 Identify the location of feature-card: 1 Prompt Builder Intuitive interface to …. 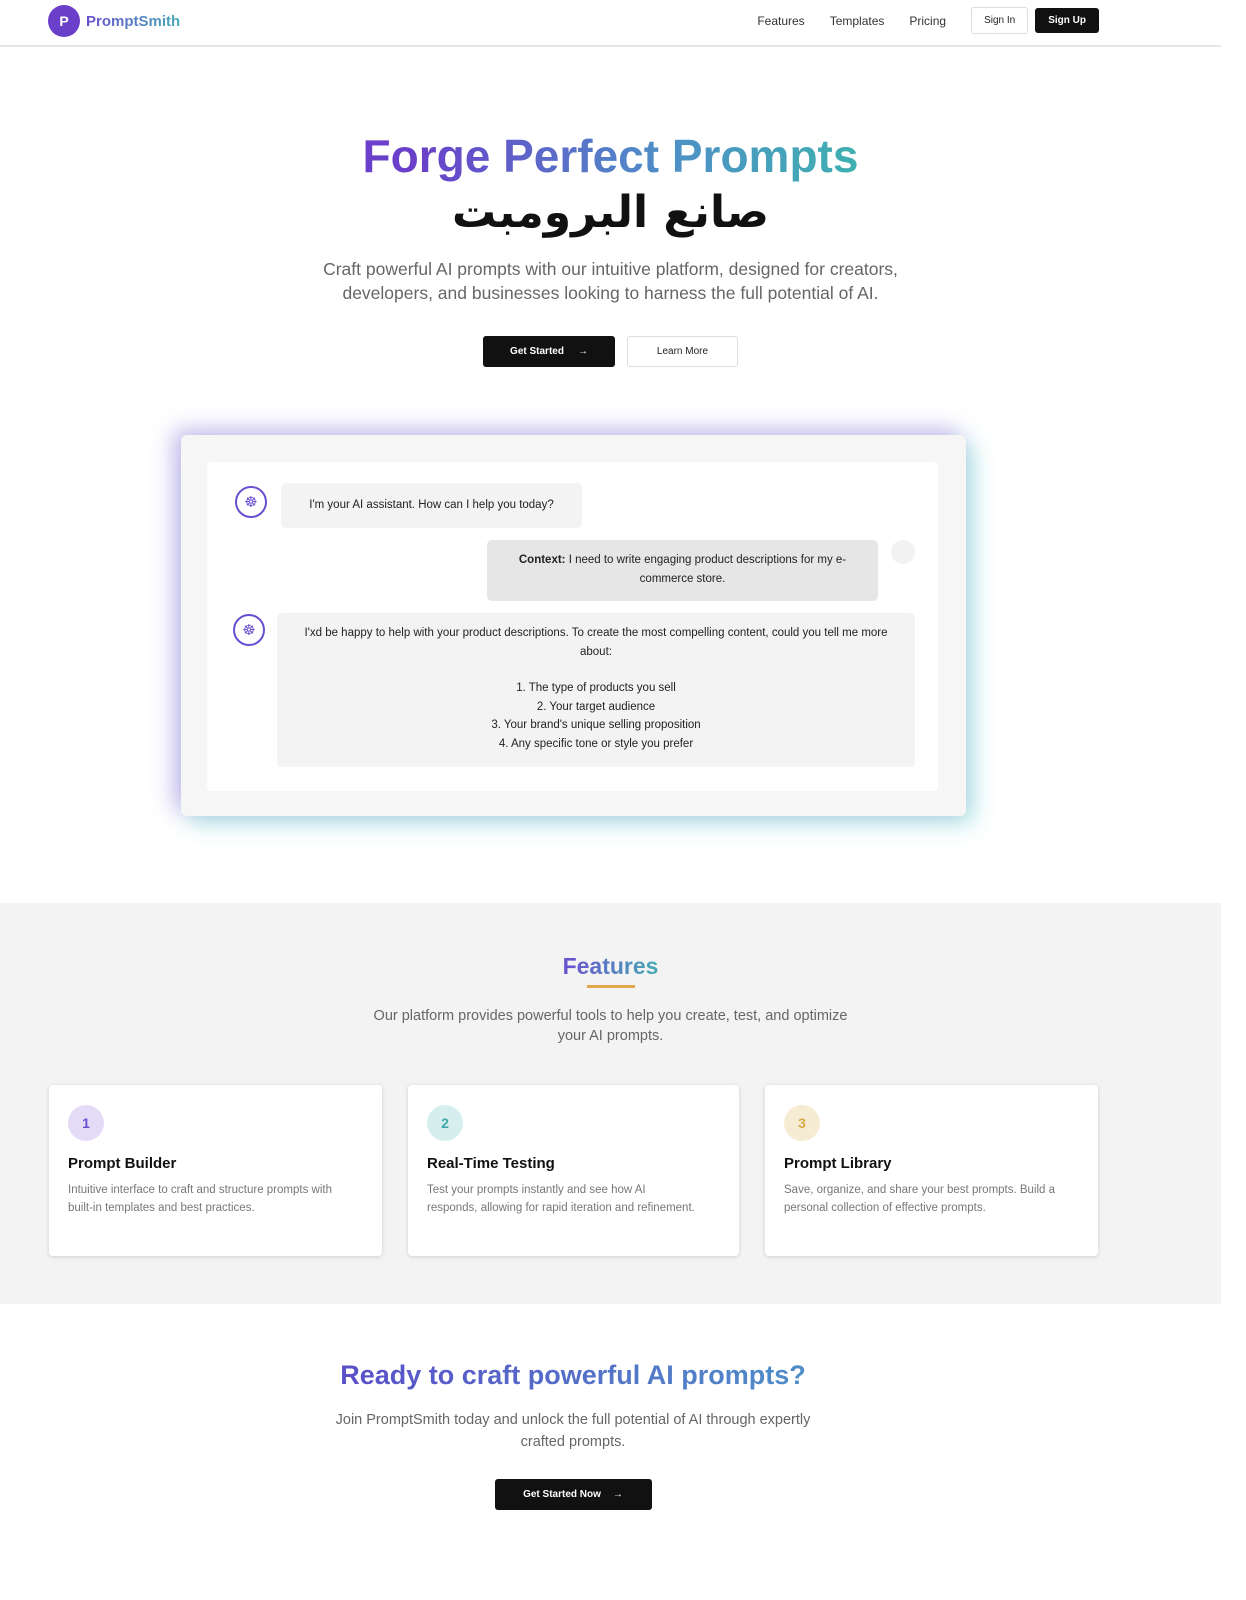
(215, 1170).